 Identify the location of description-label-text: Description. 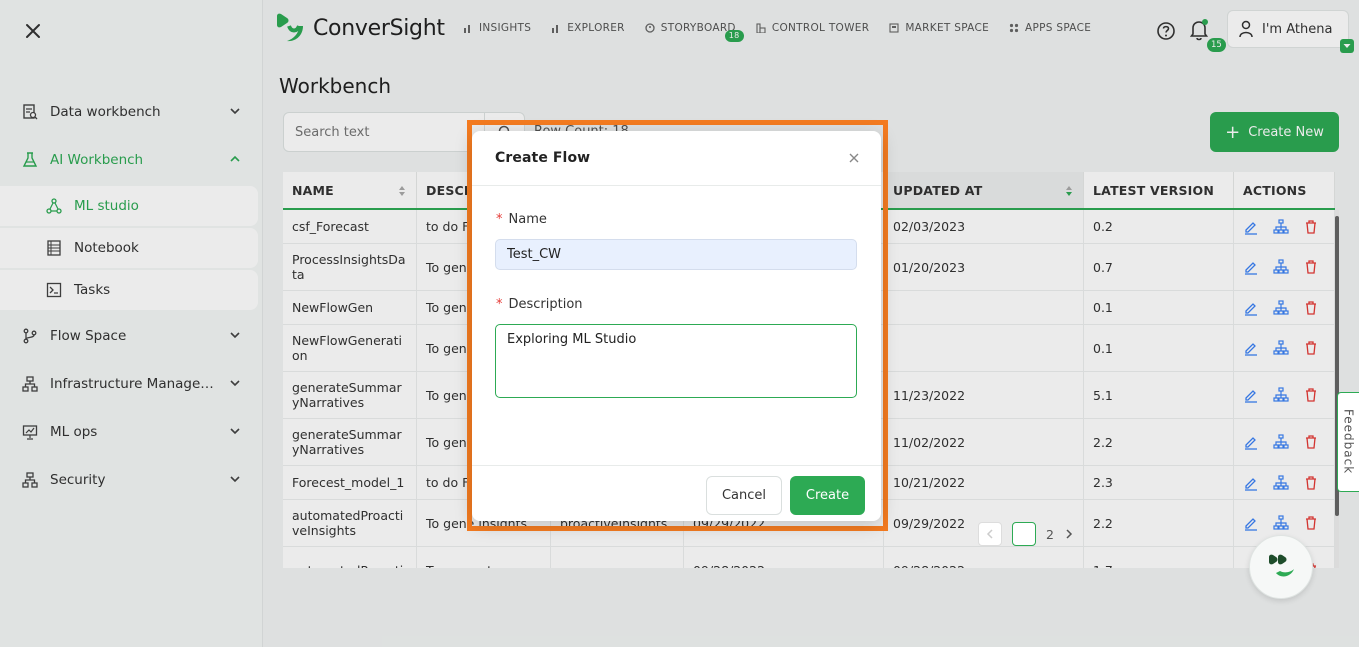
(545, 304).